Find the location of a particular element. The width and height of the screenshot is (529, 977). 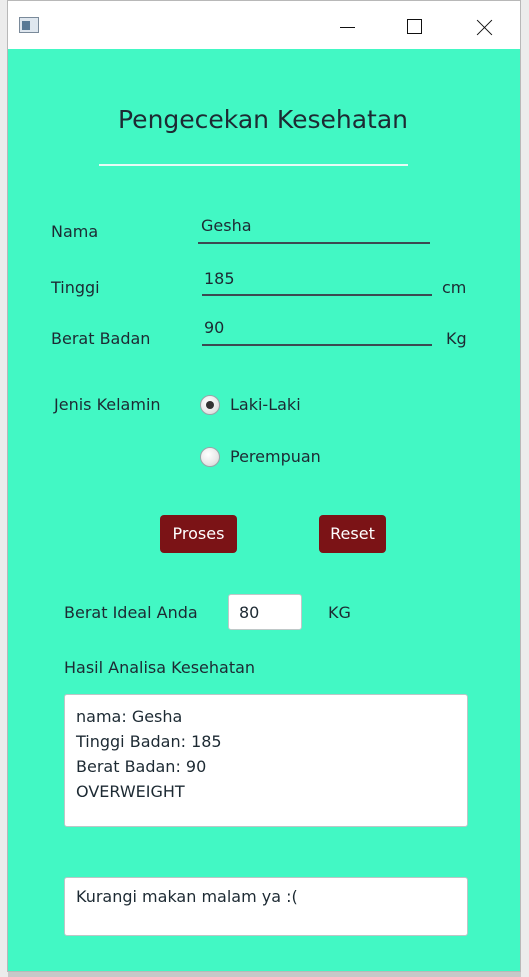

radio-laki-laki is located at coordinates (210, 405).